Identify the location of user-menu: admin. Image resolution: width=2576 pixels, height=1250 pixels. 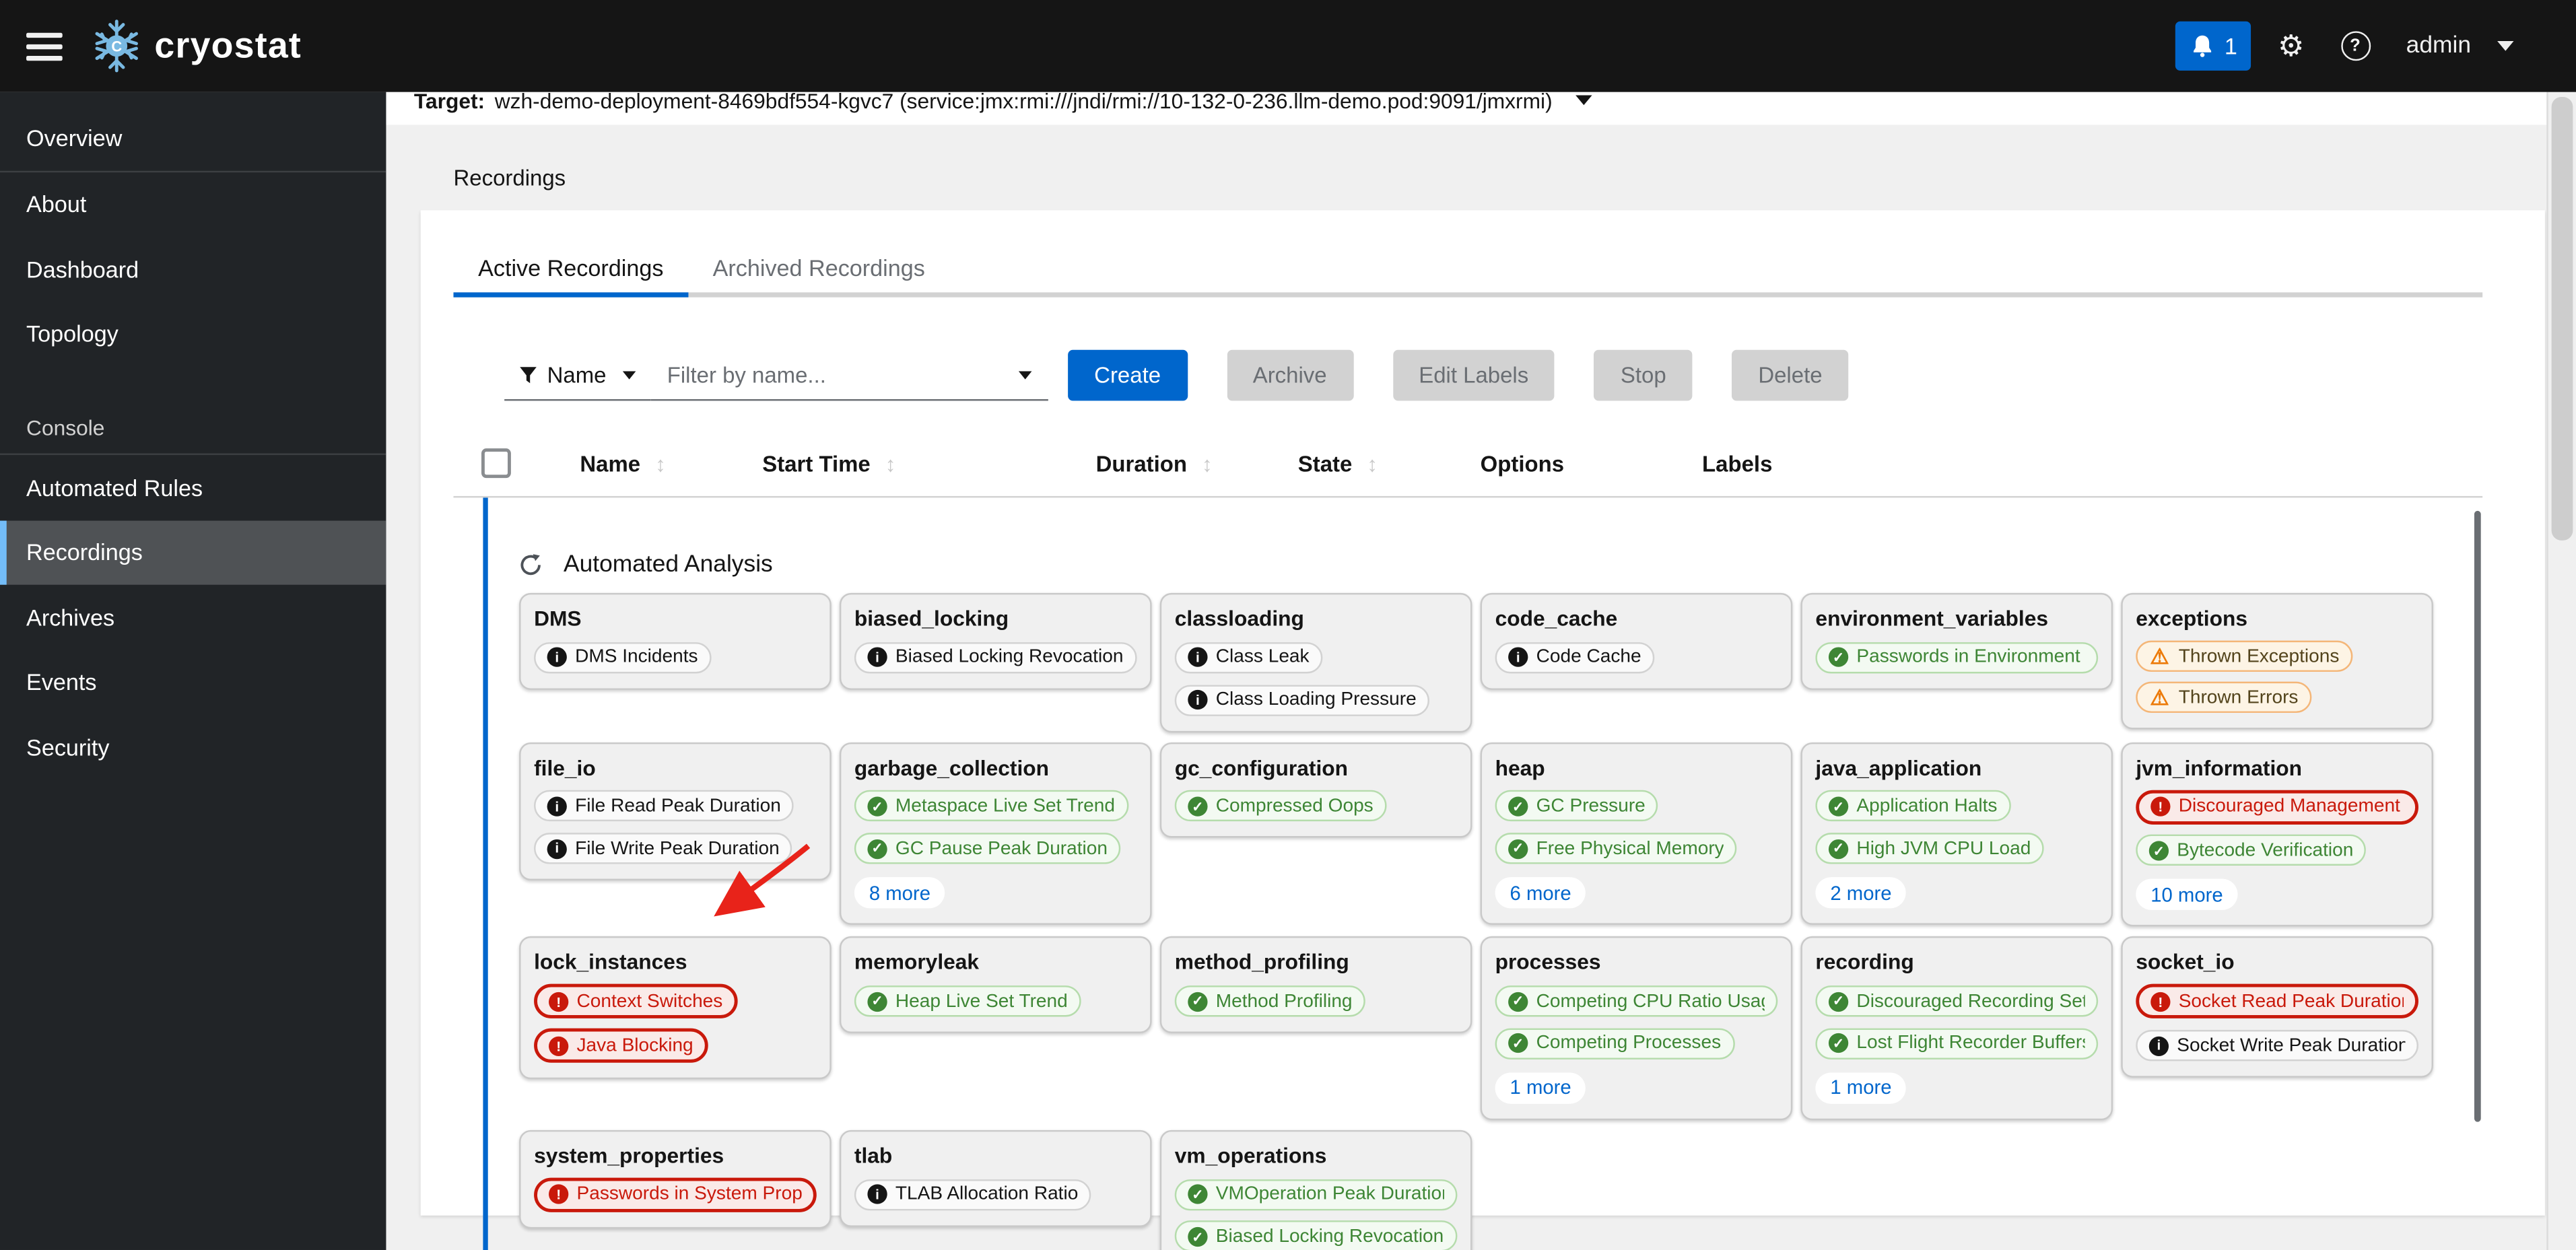
(2438, 46).